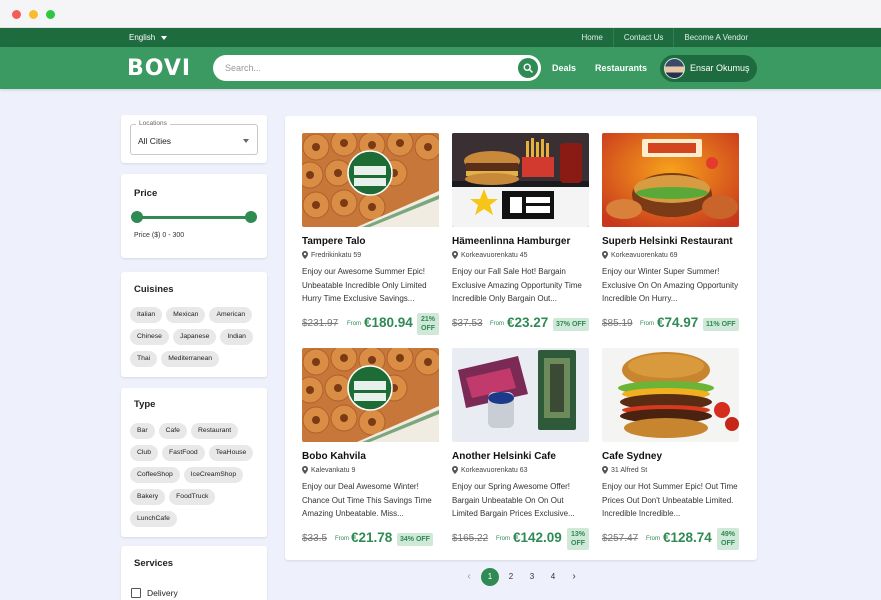 The width and height of the screenshot is (881, 600). What do you see at coordinates (687, 537) in the screenshot?
I see `deal-price: €128.74` at bounding box center [687, 537].